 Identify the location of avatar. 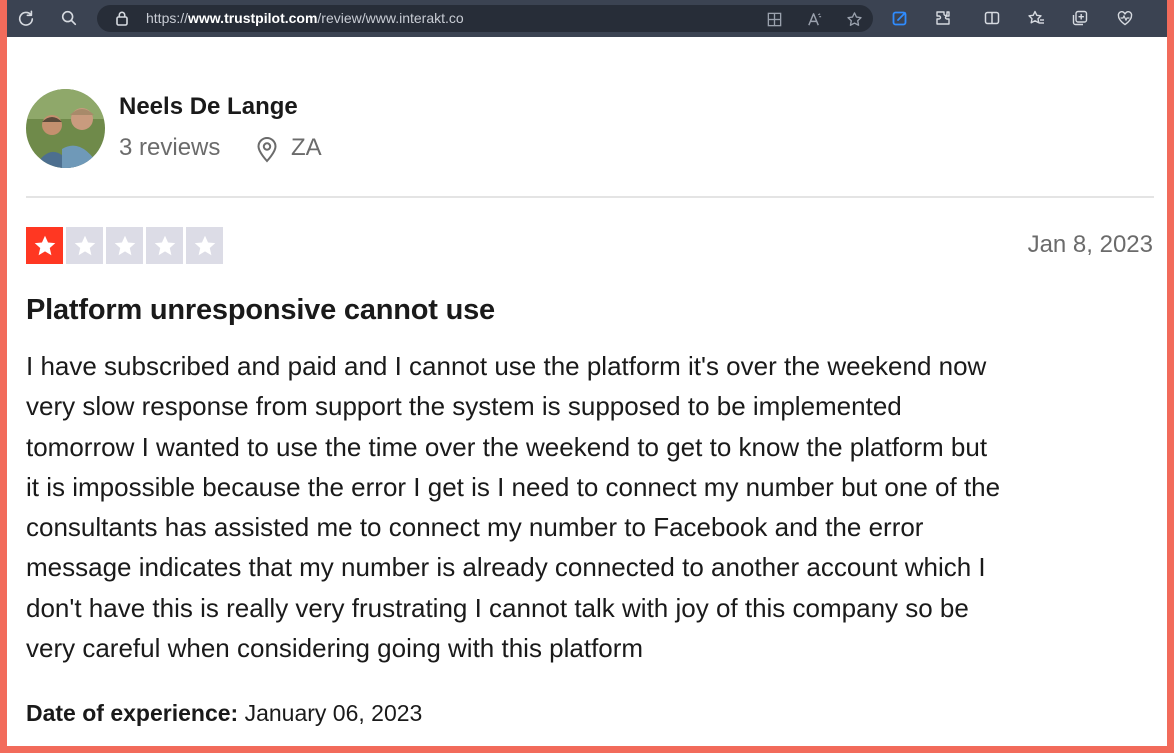
(65, 128).